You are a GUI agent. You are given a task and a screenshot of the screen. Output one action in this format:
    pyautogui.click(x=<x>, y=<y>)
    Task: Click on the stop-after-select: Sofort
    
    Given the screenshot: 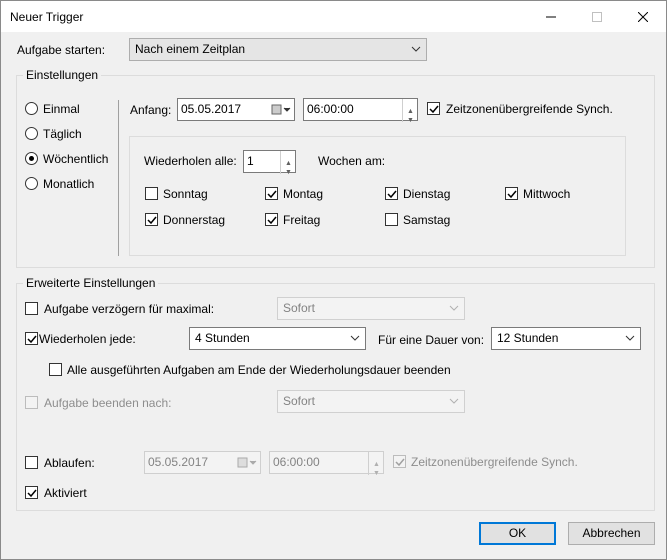 What is the action you would take?
    pyautogui.click(x=371, y=401)
    